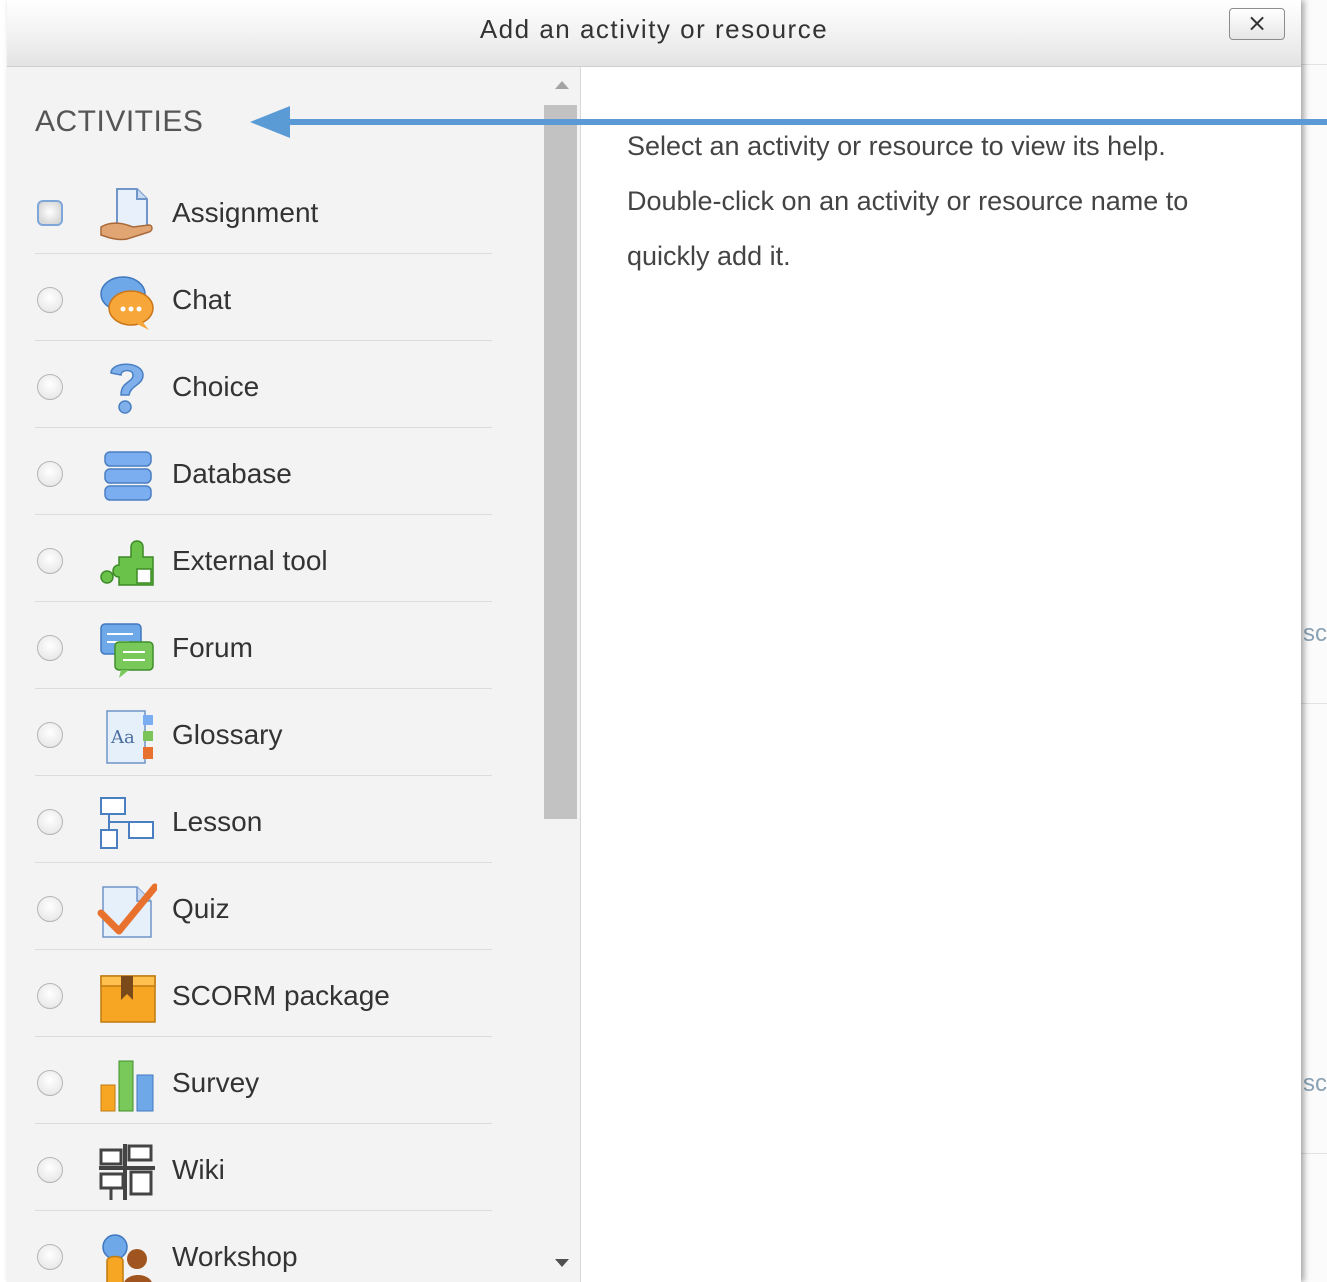  I want to click on scroll-up-arrow-icon, so click(562, 85).